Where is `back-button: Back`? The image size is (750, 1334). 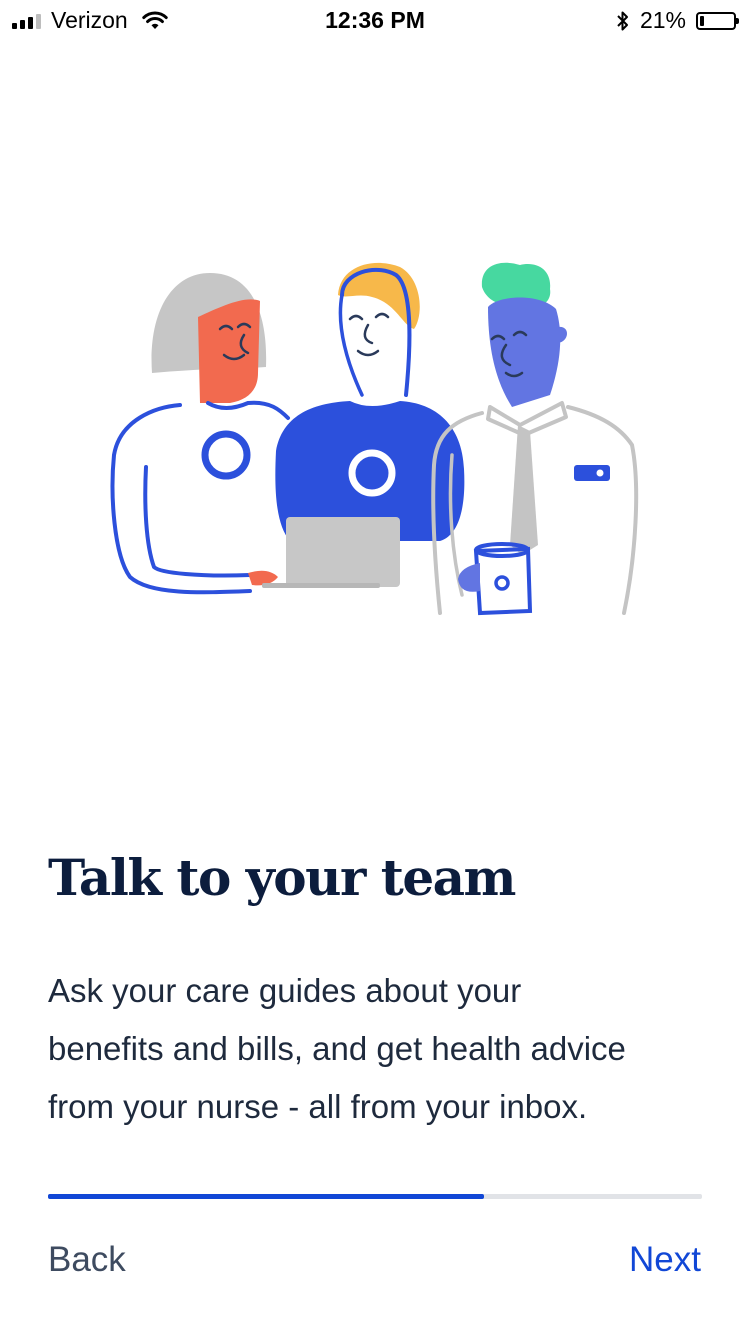
back-button: Back is located at coordinates (87, 1260).